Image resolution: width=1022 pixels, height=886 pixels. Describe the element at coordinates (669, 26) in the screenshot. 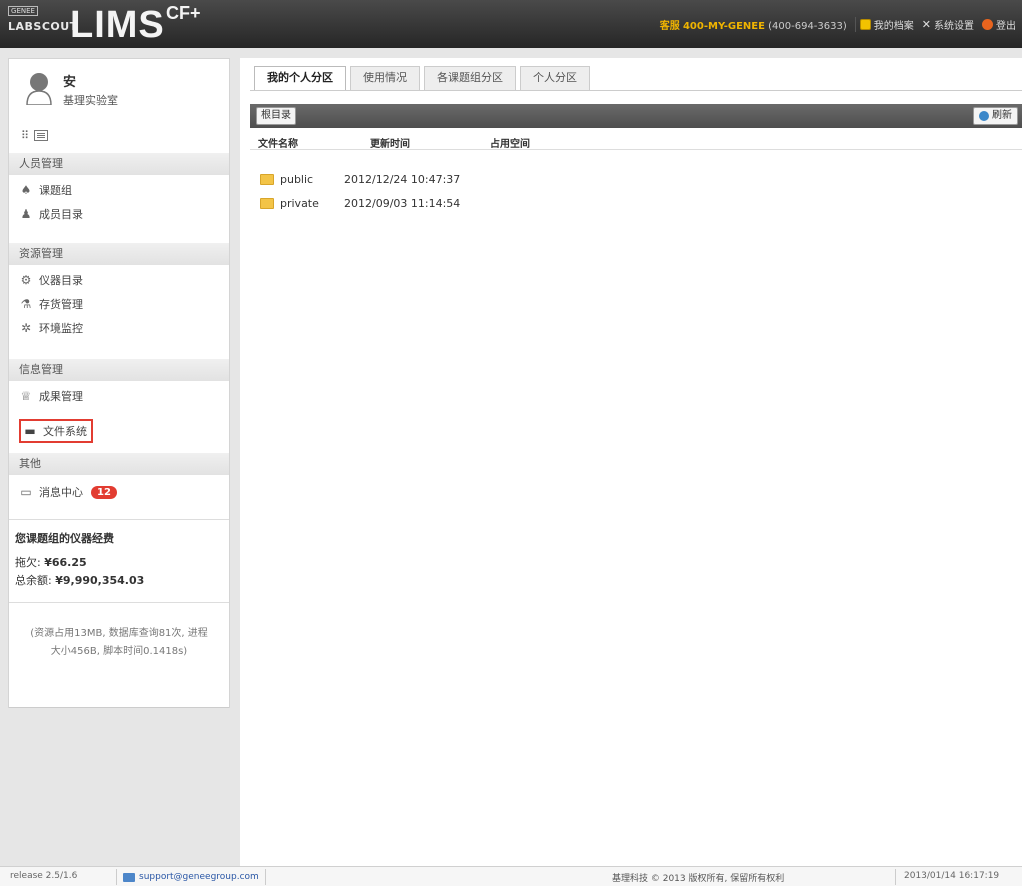

I see `hotline-prefix: 客服` at that location.